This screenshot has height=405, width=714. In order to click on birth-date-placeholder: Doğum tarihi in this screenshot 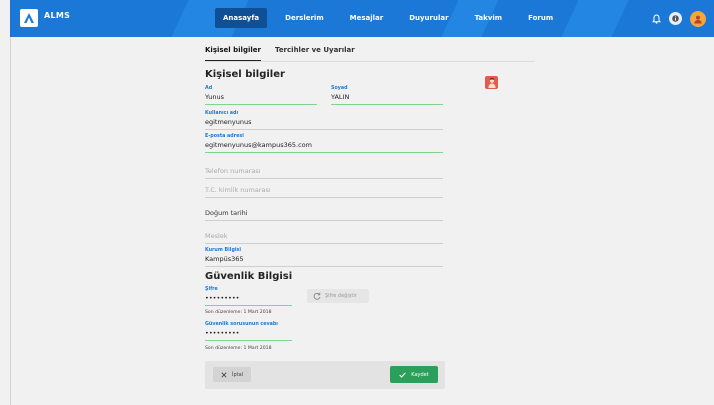, I will do `click(226, 213)`.